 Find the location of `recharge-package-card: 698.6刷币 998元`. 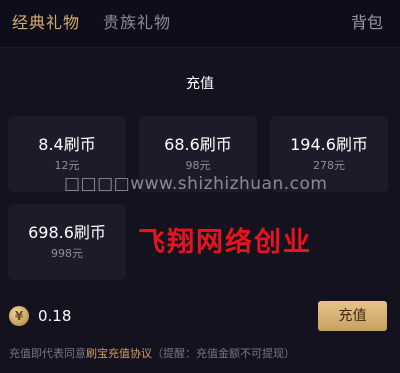

recharge-package-card: 698.6刷币 998元 is located at coordinates (67, 242).